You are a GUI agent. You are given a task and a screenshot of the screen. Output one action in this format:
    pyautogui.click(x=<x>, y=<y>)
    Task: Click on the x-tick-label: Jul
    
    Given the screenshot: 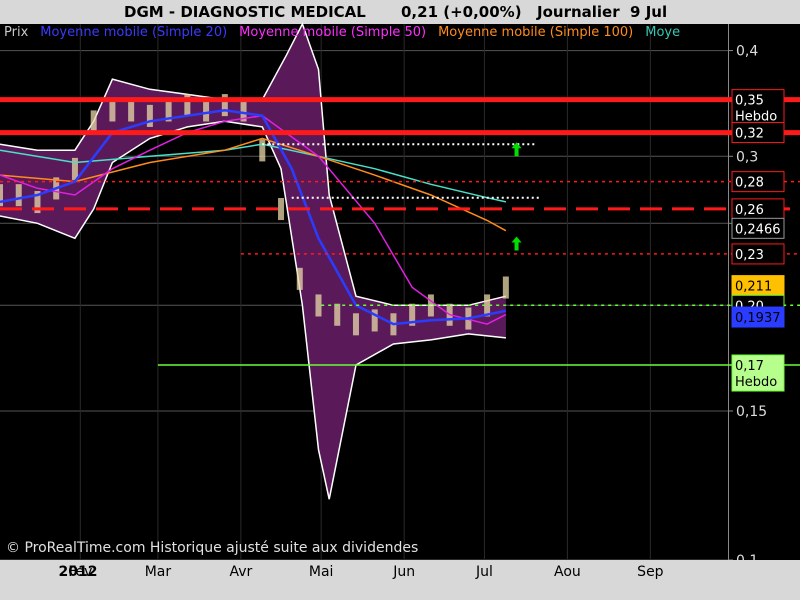 What is the action you would take?
    pyautogui.click(x=484, y=572)
    